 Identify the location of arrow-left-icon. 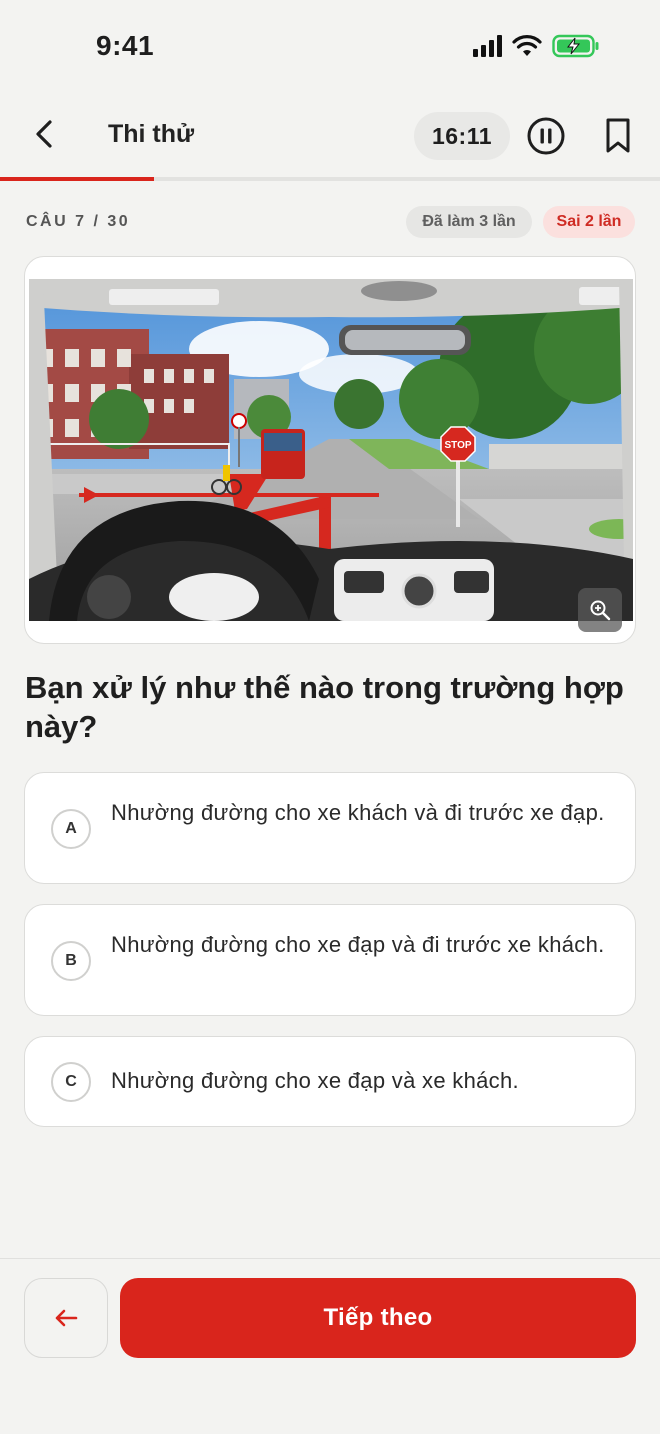
(66, 1318).